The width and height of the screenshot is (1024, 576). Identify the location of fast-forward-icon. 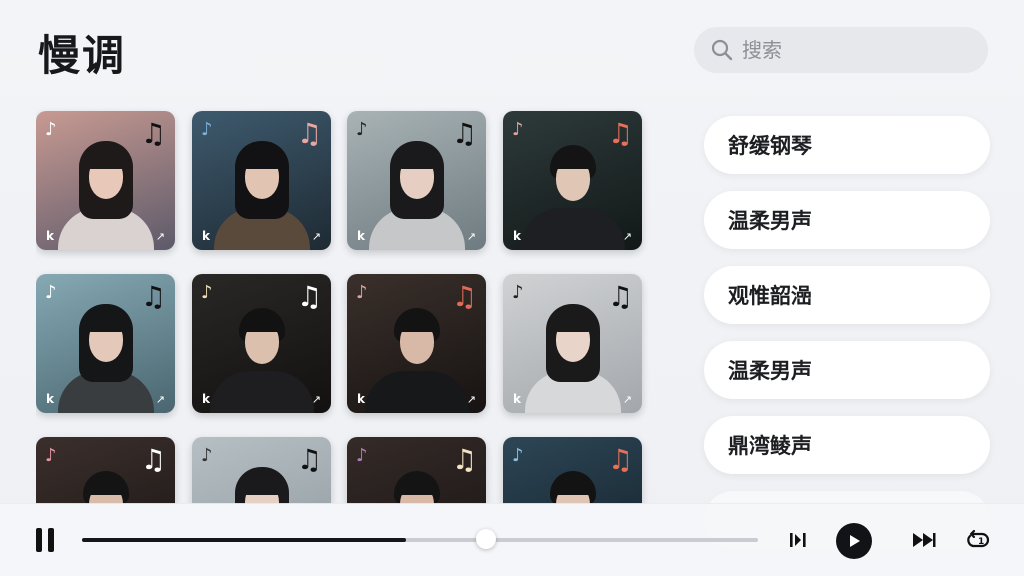
(924, 540).